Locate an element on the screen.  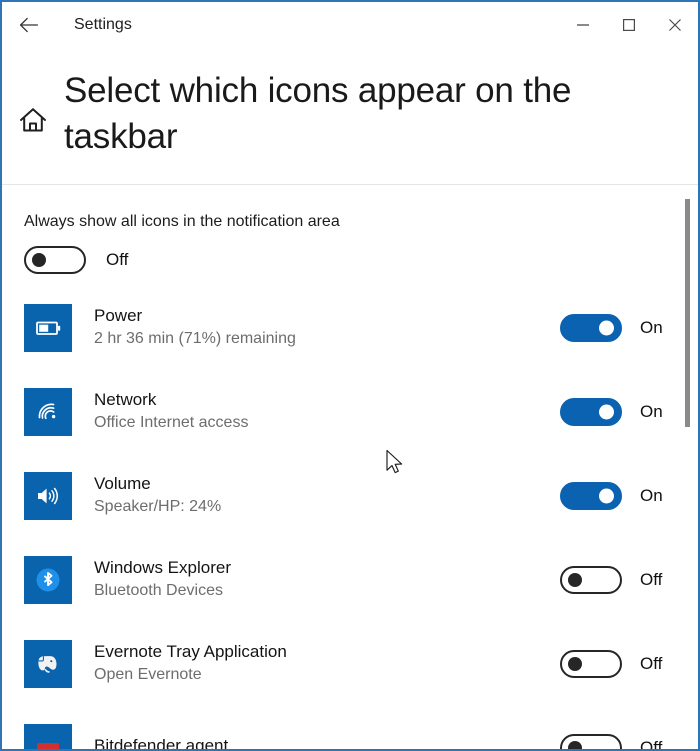
always-show-all-icons-state: Off is located at coordinates (117, 260).